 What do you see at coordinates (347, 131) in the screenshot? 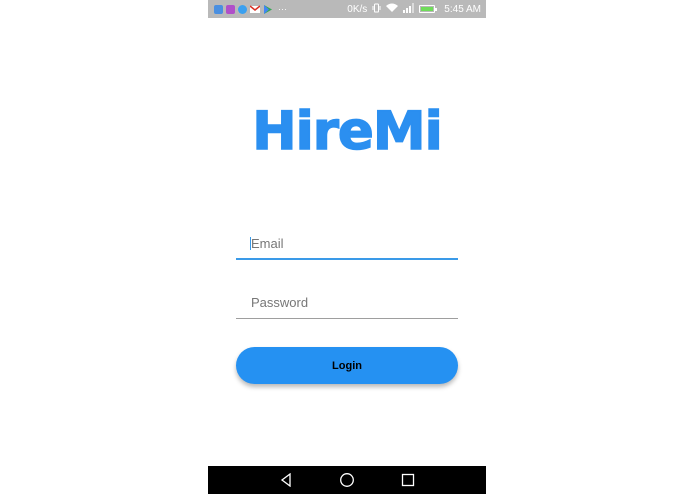
I see `app-logo: HireMi` at bounding box center [347, 131].